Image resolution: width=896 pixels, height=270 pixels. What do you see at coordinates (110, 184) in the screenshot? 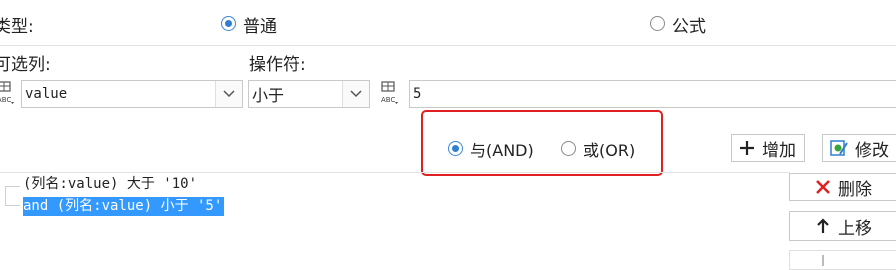
I see `condition-item: (列名:value) 大于 '10'` at bounding box center [110, 184].